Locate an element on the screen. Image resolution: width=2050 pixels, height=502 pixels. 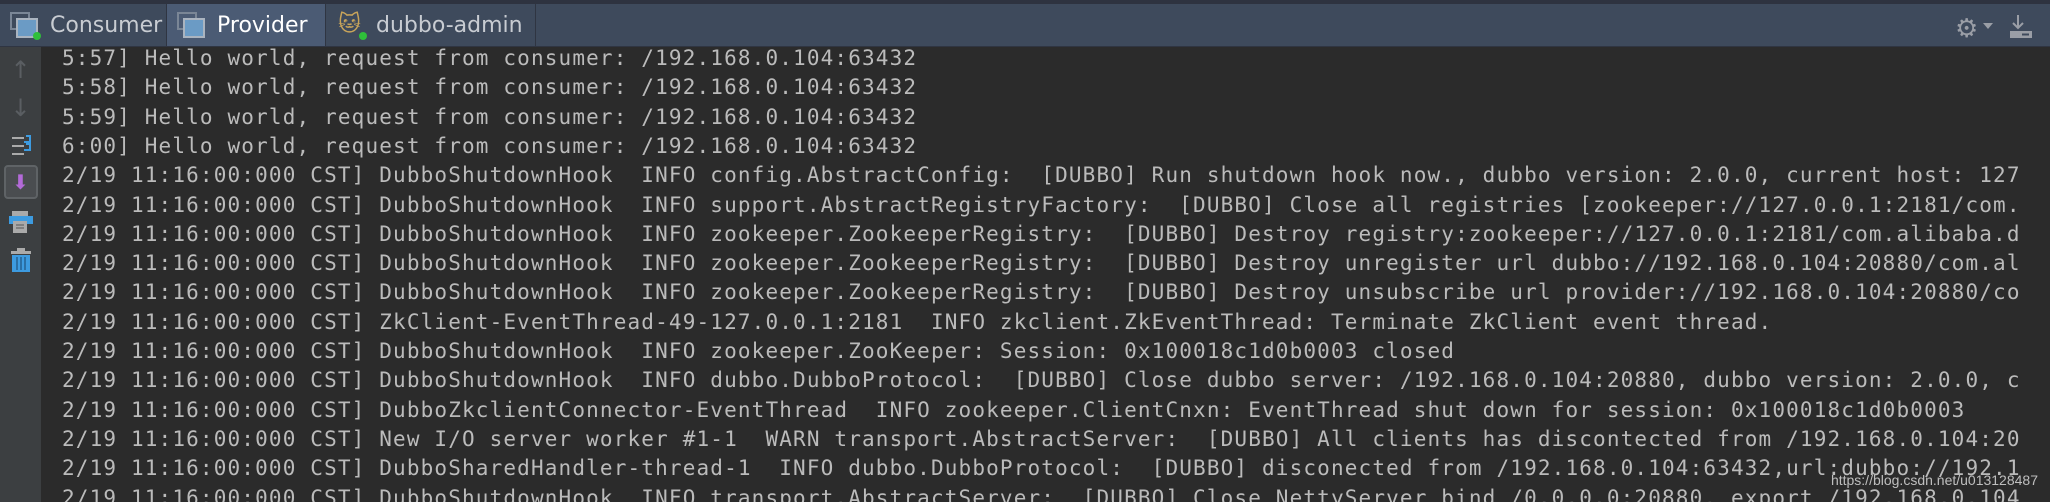
run-tab-bar: Consumer Provider 🐱 dubbo-admin ⚙ is located at coordinates (1025, 25).